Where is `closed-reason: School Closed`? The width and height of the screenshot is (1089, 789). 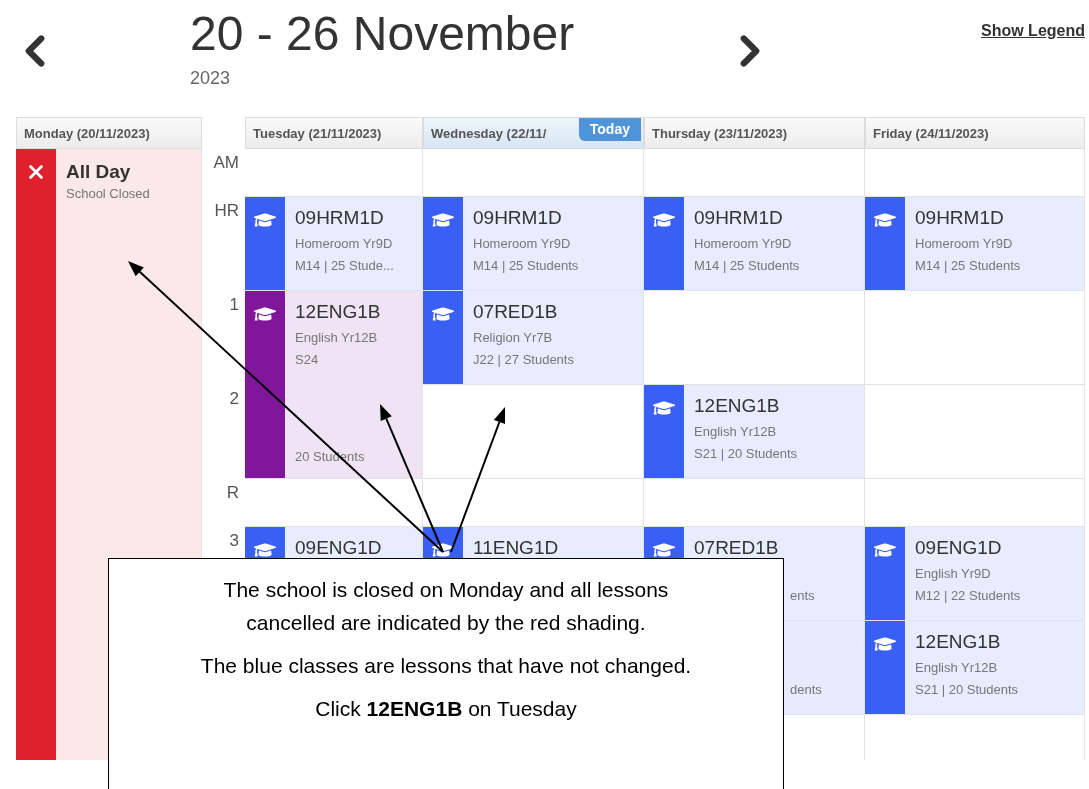
closed-reason: School Closed is located at coordinates (108, 194).